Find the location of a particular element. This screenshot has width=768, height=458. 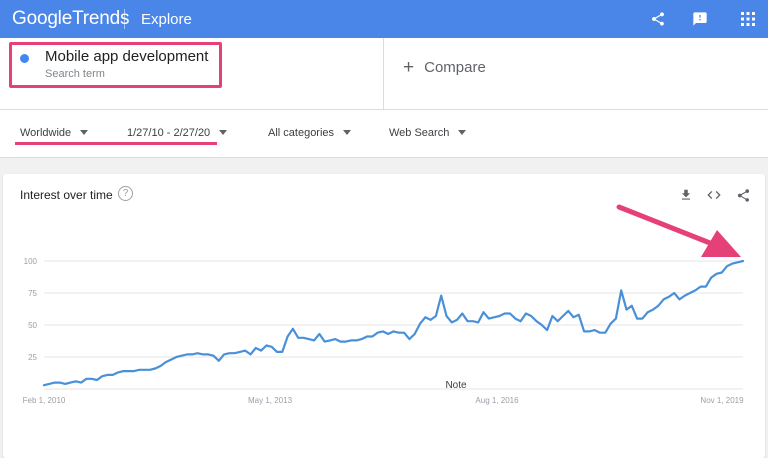

apps-grid-icon is located at coordinates (748, 19).